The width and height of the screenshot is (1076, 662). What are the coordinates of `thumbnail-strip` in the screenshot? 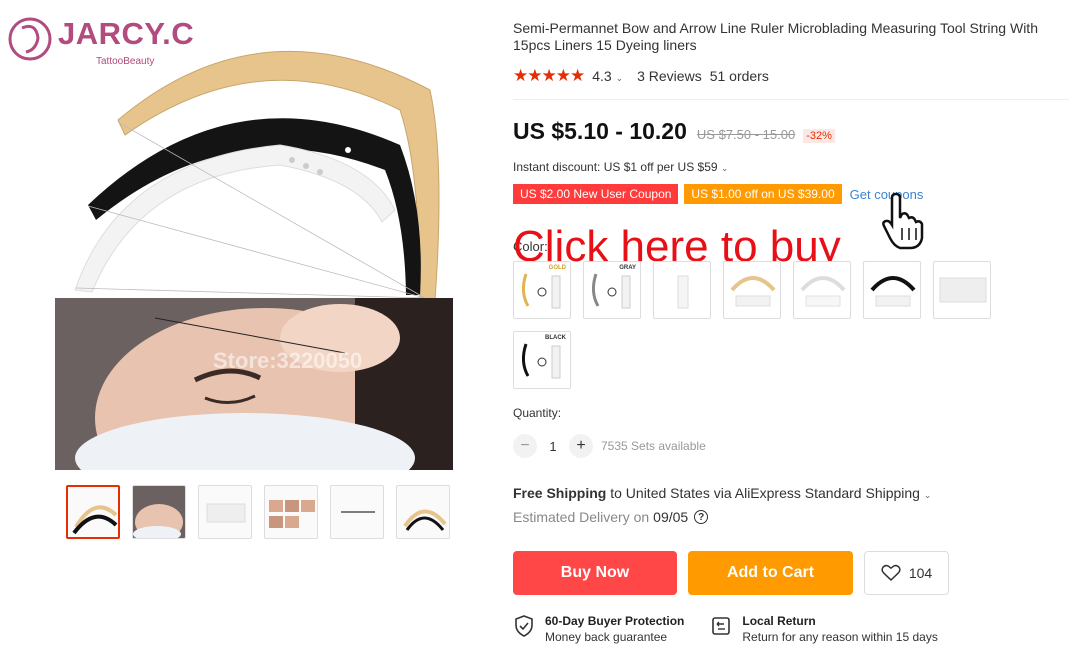 It's located at (258, 512).